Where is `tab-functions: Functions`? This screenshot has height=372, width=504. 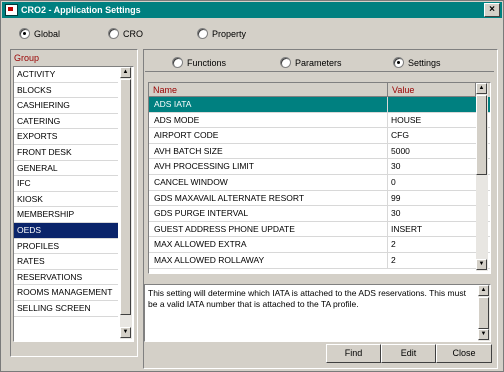 tab-functions: Functions is located at coordinates (199, 62).